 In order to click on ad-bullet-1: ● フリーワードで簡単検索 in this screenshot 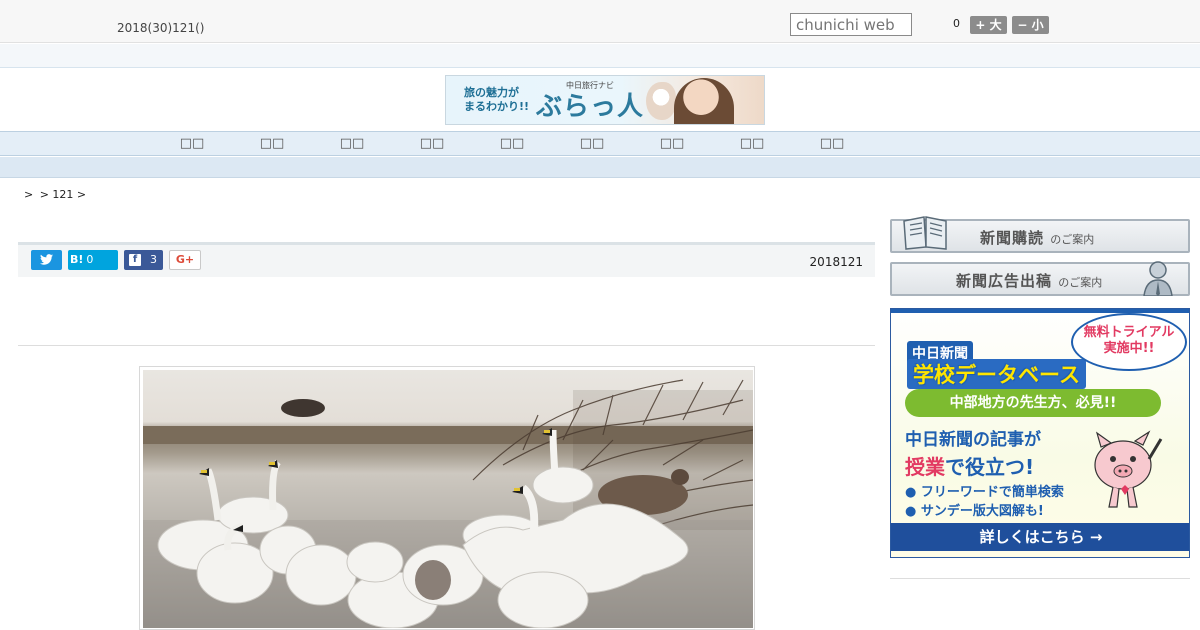, I will do `click(984, 492)`.